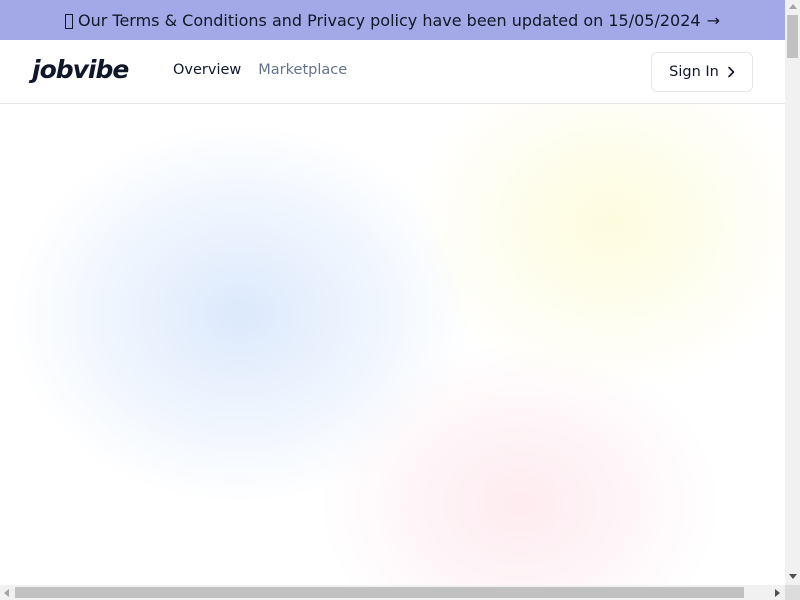 Image resolution: width=800 pixels, height=600 pixels. What do you see at coordinates (792, 592) in the screenshot?
I see `scrollbar-corner` at bounding box center [792, 592].